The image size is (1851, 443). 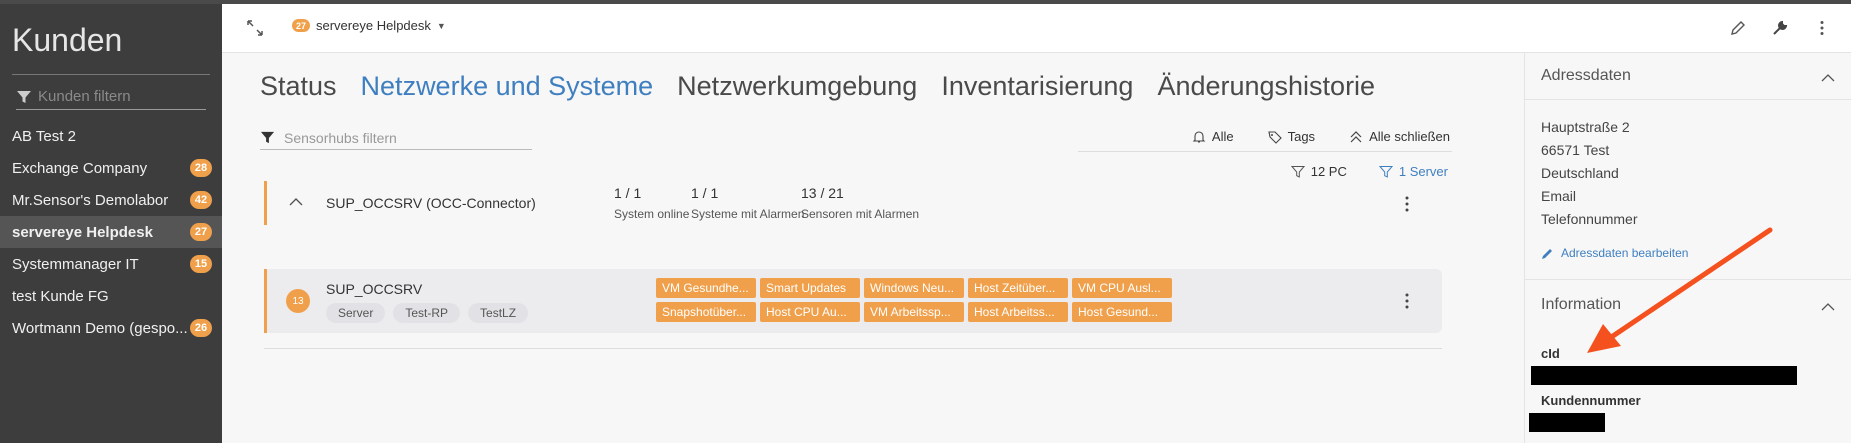 What do you see at coordinates (1580, 173) in the screenshot?
I see `address-line: Deutschland` at bounding box center [1580, 173].